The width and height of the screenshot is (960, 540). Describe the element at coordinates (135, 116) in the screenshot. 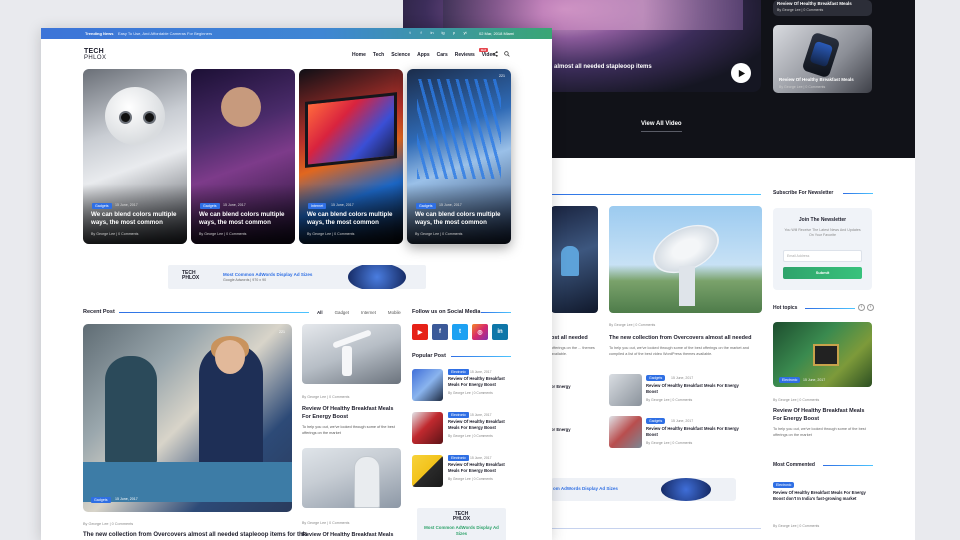

I see `robot-image` at that location.